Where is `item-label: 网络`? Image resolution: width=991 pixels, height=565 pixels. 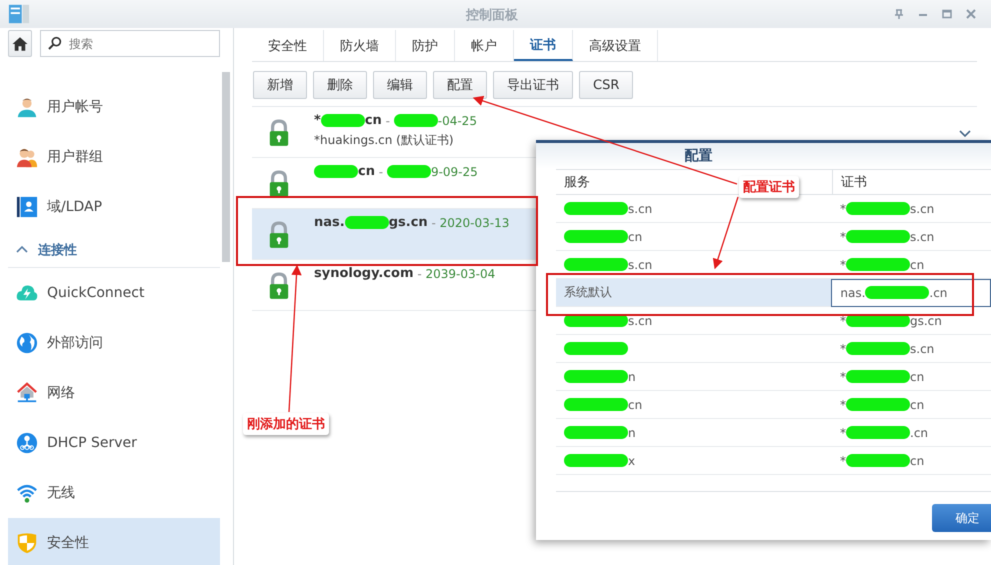
item-label: 网络 is located at coordinates (61, 393).